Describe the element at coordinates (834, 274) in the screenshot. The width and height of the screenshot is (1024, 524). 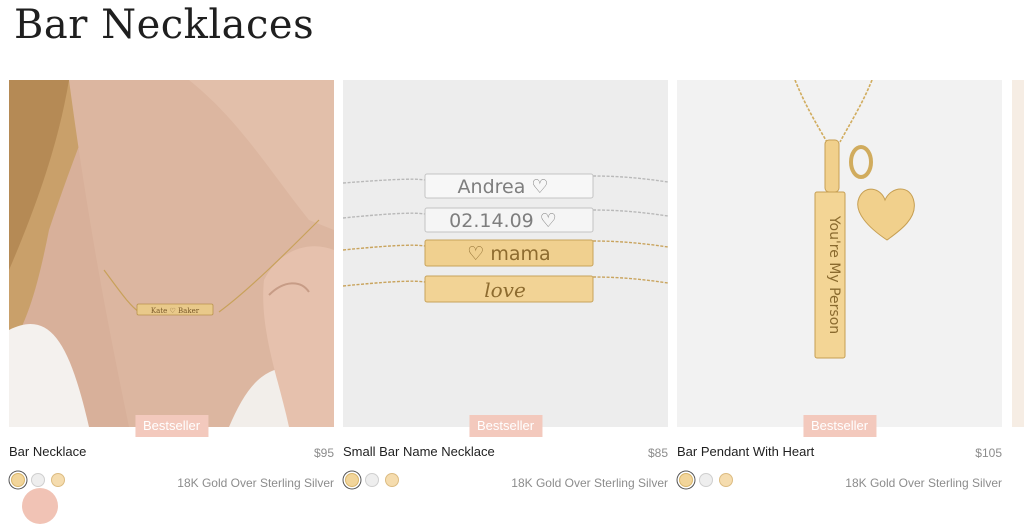
I see `engraving-text: You're My Person` at that location.